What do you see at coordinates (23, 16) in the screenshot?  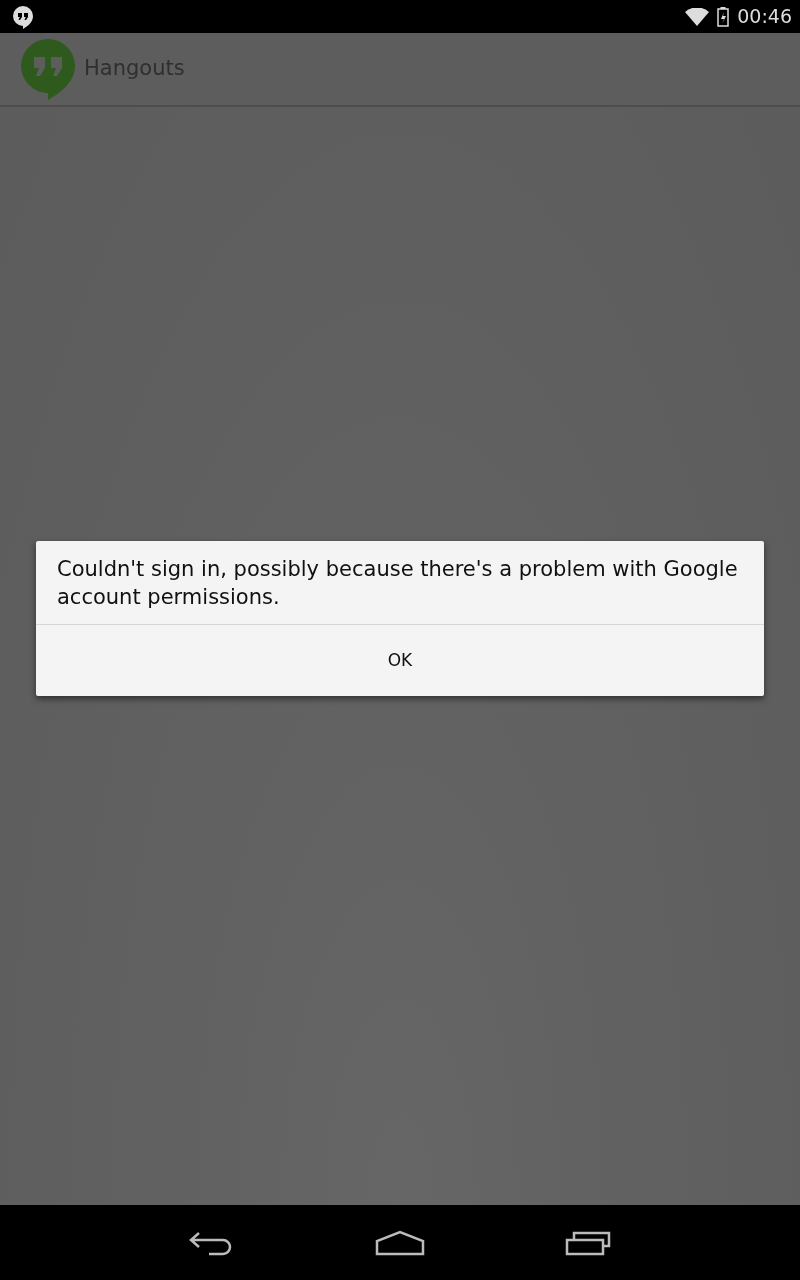 I see `hangouts-notification-icon` at bounding box center [23, 16].